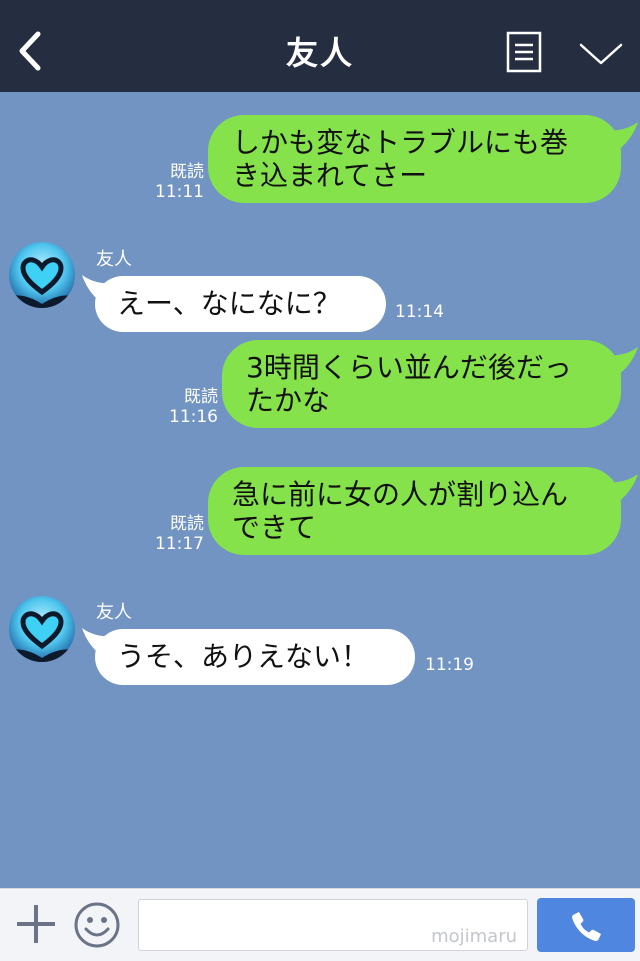  I want to click on sent-message-bubble: 急に前に女の人が割り込ん できて, so click(414, 511).